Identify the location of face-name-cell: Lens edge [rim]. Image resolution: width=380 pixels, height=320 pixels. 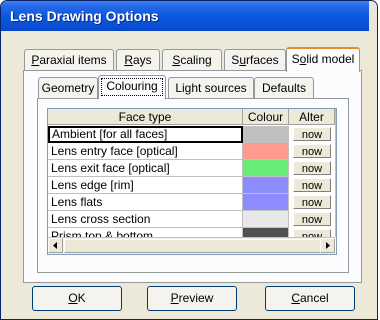
(145, 185).